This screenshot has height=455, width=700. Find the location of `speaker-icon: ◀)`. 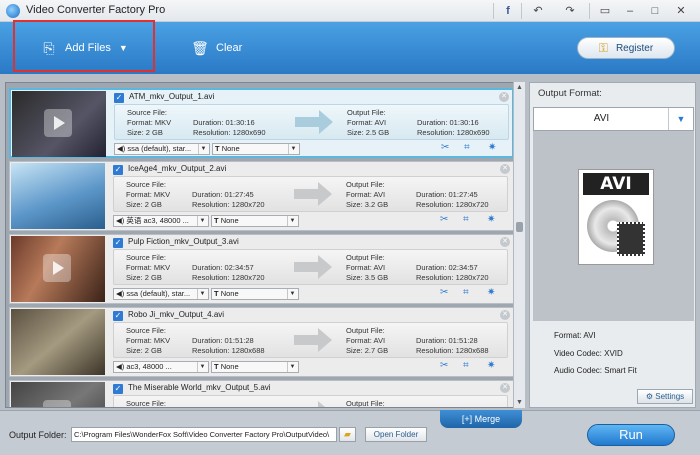

speaker-icon: ◀) is located at coordinates (120, 293).